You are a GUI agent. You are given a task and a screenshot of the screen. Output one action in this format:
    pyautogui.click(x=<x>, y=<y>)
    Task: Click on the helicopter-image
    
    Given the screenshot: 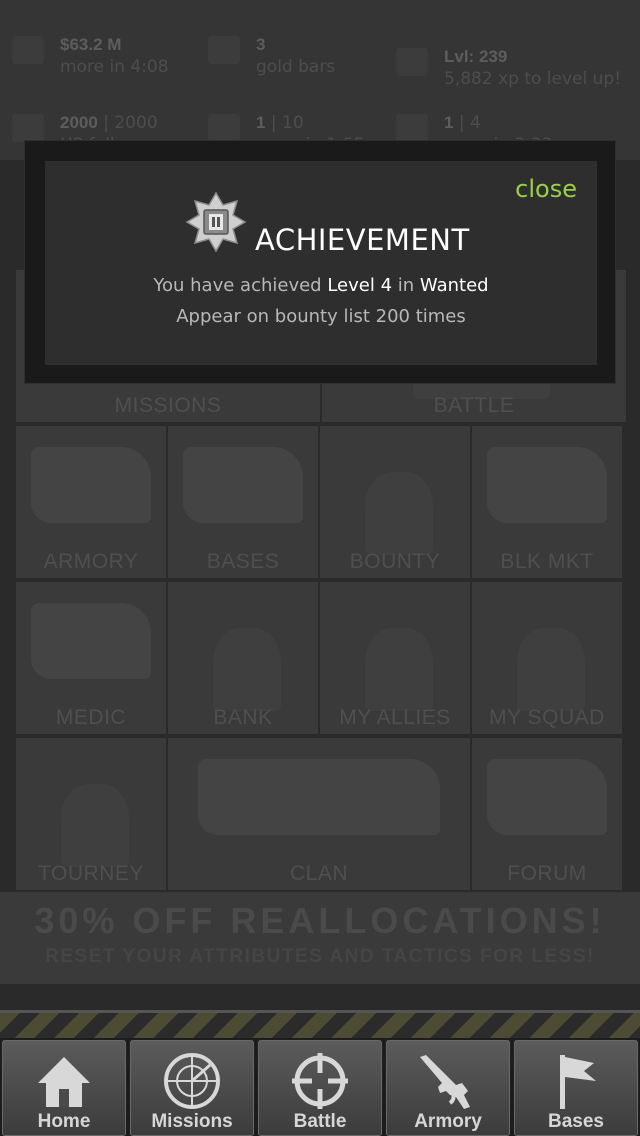 What is the action you would take?
    pyautogui.click(x=91, y=485)
    